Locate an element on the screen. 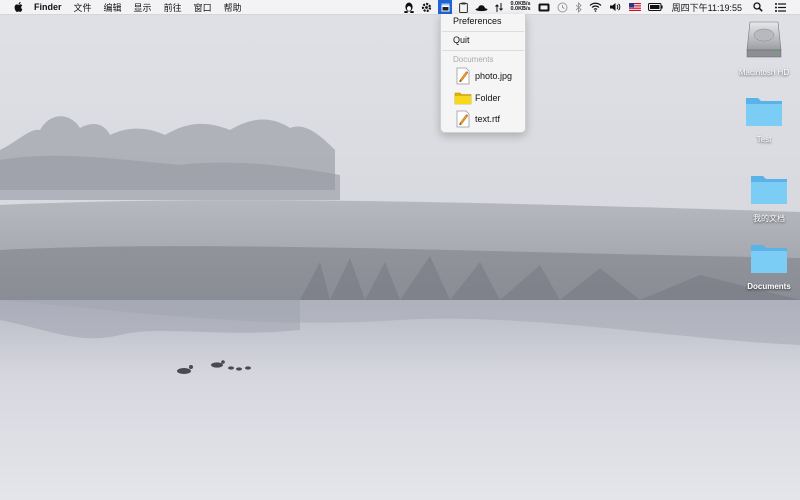 The width and height of the screenshot is (800, 500). file-item-photo: photo.jpg is located at coordinates (483, 76).